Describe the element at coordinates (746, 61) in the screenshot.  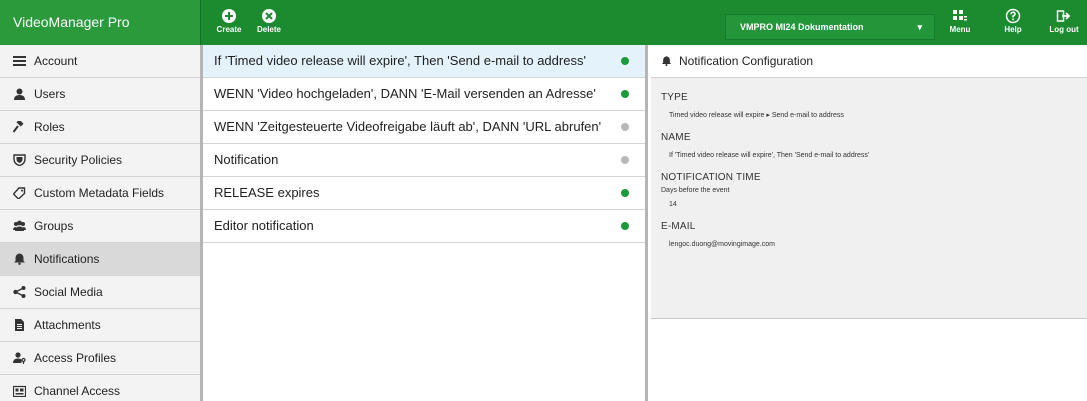
I see `detail-title: Notification Configuration` at that location.